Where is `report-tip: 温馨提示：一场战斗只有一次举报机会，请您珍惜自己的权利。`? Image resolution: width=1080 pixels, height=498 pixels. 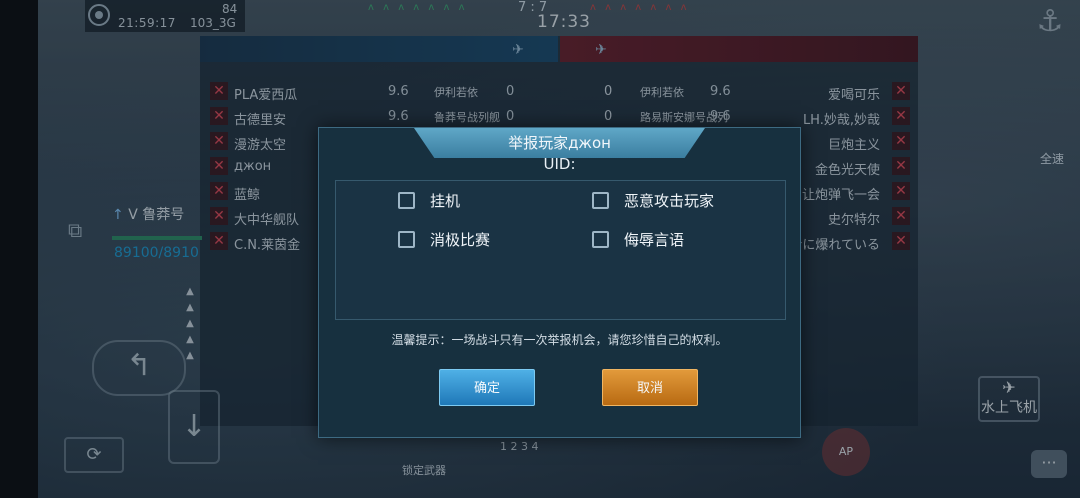 report-tip: 温馨提示：一场战斗只有一次举报机会，请您珍惜自己的权利。 is located at coordinates (559, 340).